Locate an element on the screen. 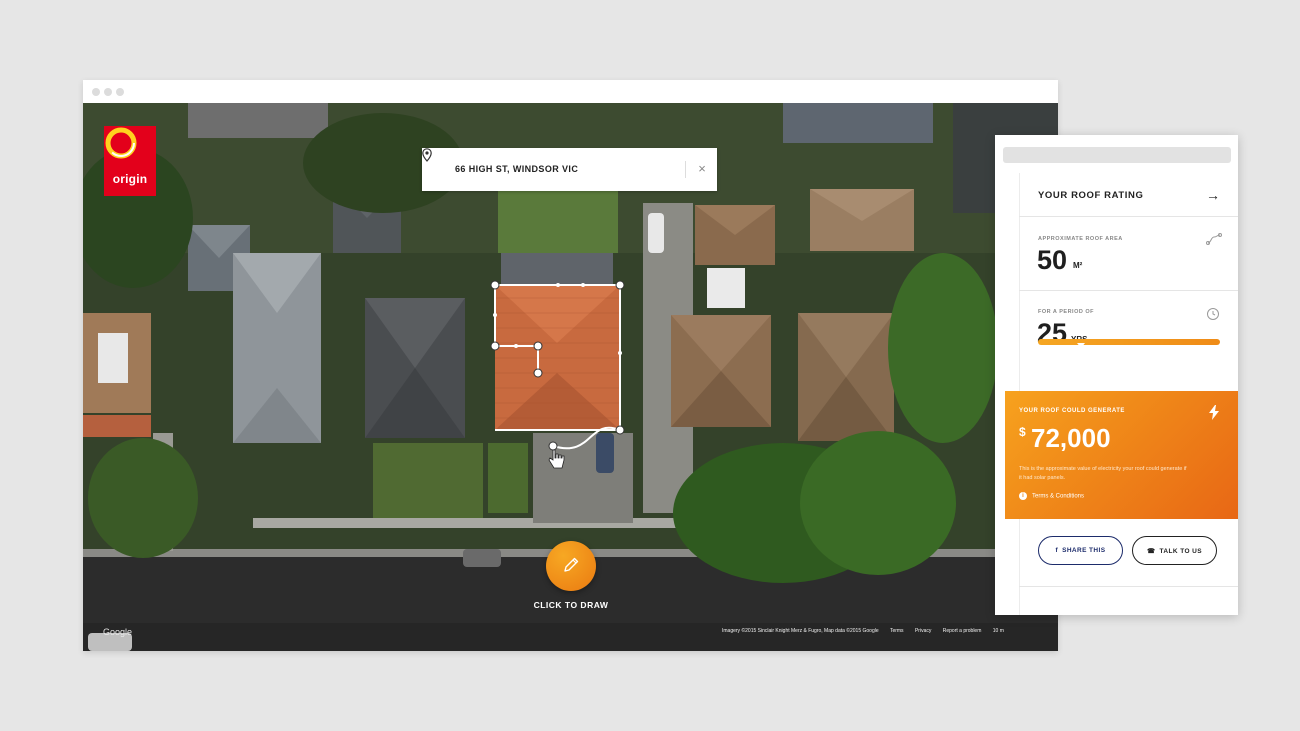  origin-logo: origin is located at coordinates (130, 161).